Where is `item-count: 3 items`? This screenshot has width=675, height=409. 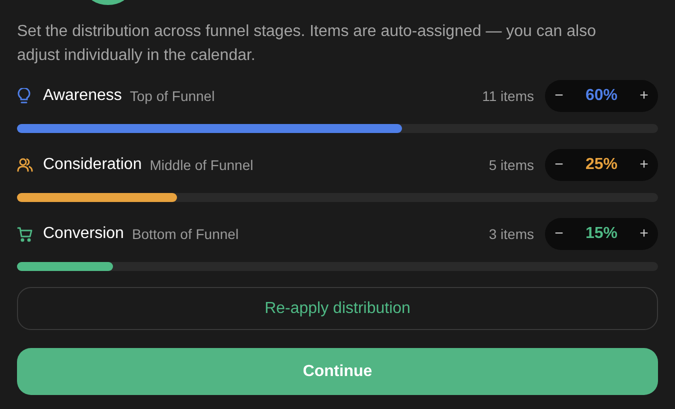
item-count: 3 items is located at coordinates (511, 234).